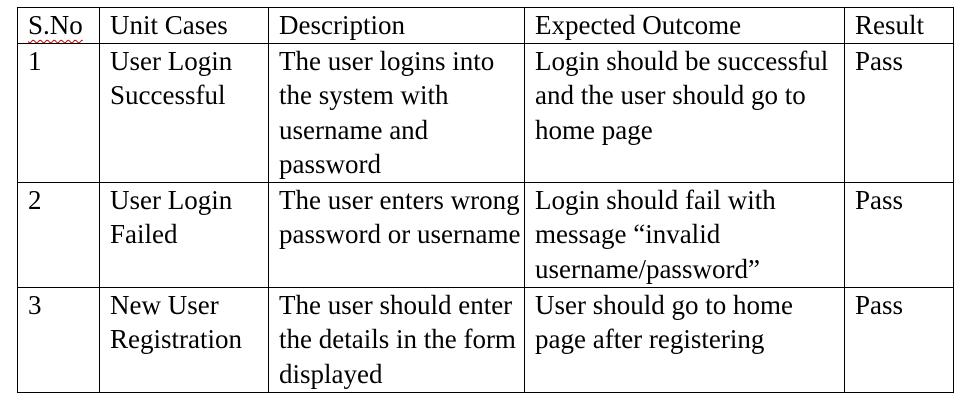 This screenshot has height=408, width=972. I want to click on header-description: Description, so click(396, 25).